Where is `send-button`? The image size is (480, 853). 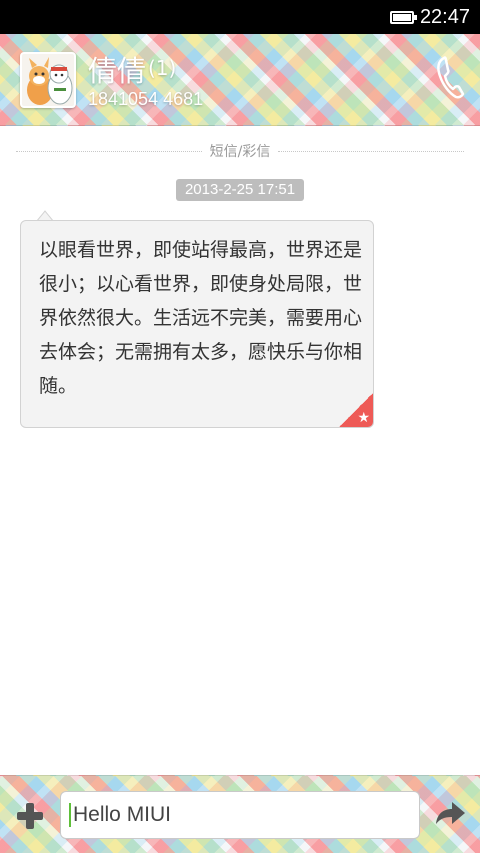
send-button is located at coordinates (450, 814).